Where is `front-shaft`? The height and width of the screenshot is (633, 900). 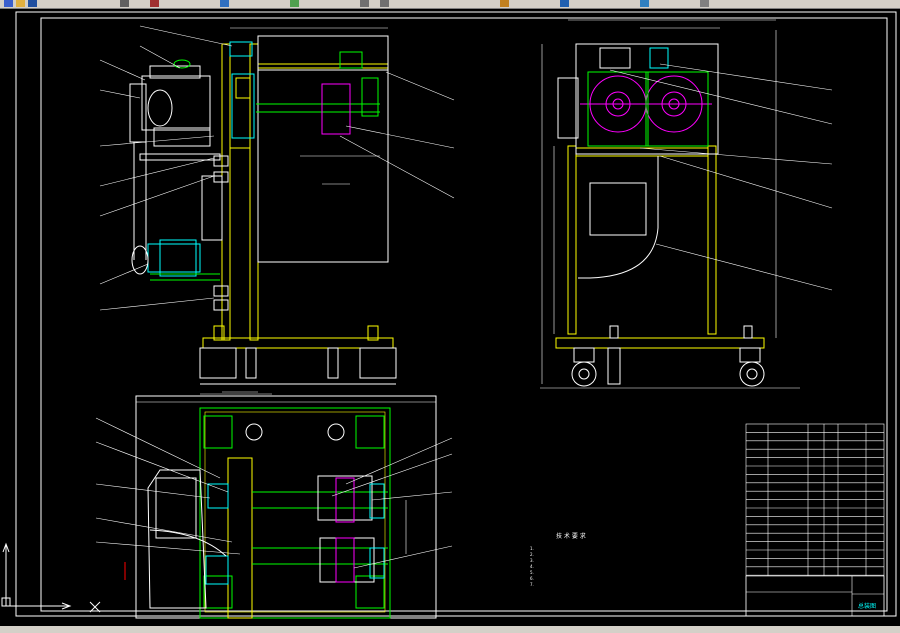
front-shaft is located at coordinates (304, 88).